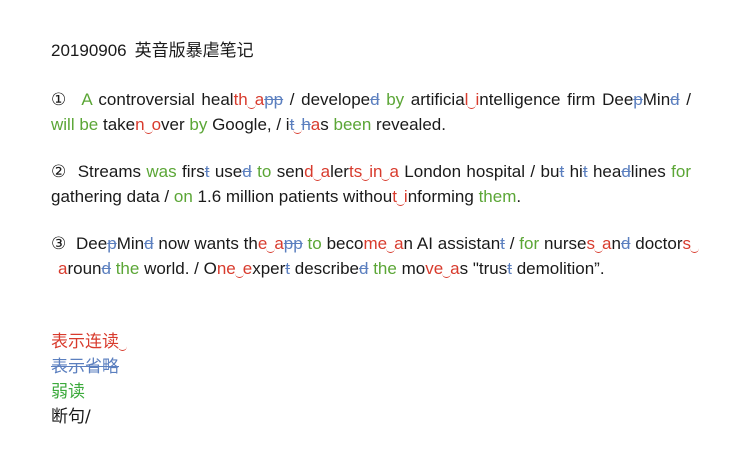 Image resolution: width=750 pixels, height=450 pixels. Describe the element at coordinates (240, 99) in the screenshot. I see `linked-sound: th` at that location.